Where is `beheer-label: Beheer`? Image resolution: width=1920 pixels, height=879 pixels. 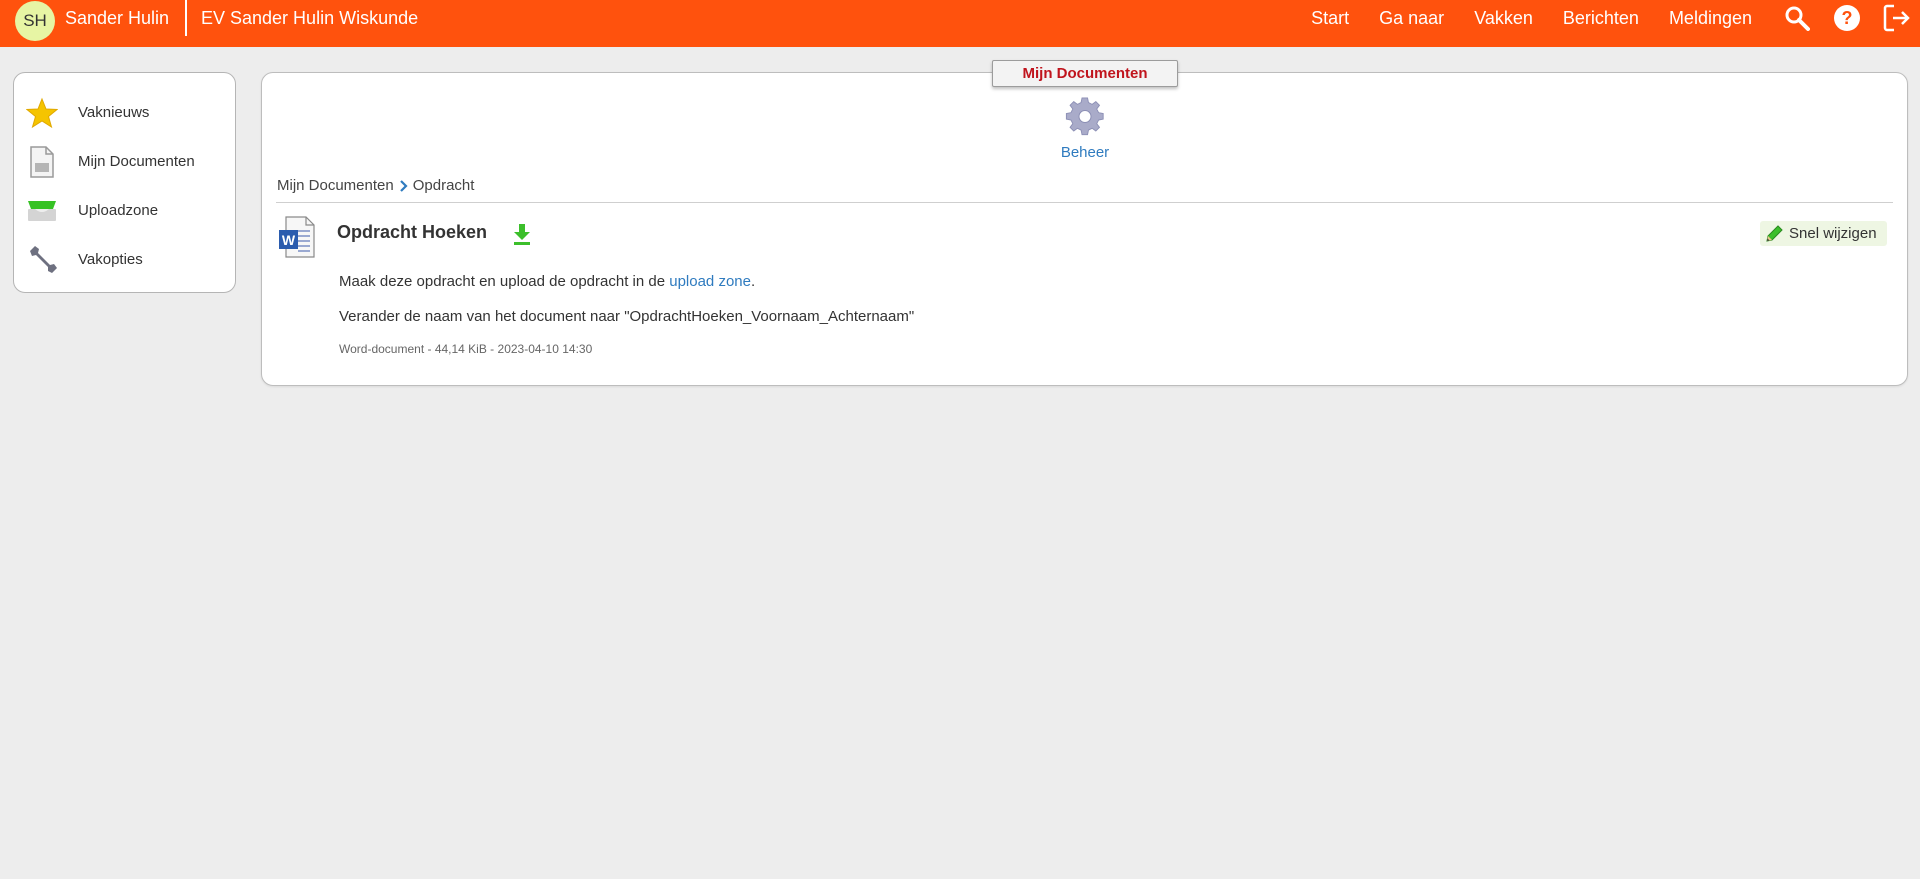 beheer-label: Beheer is located at coordinates (1085, 152).